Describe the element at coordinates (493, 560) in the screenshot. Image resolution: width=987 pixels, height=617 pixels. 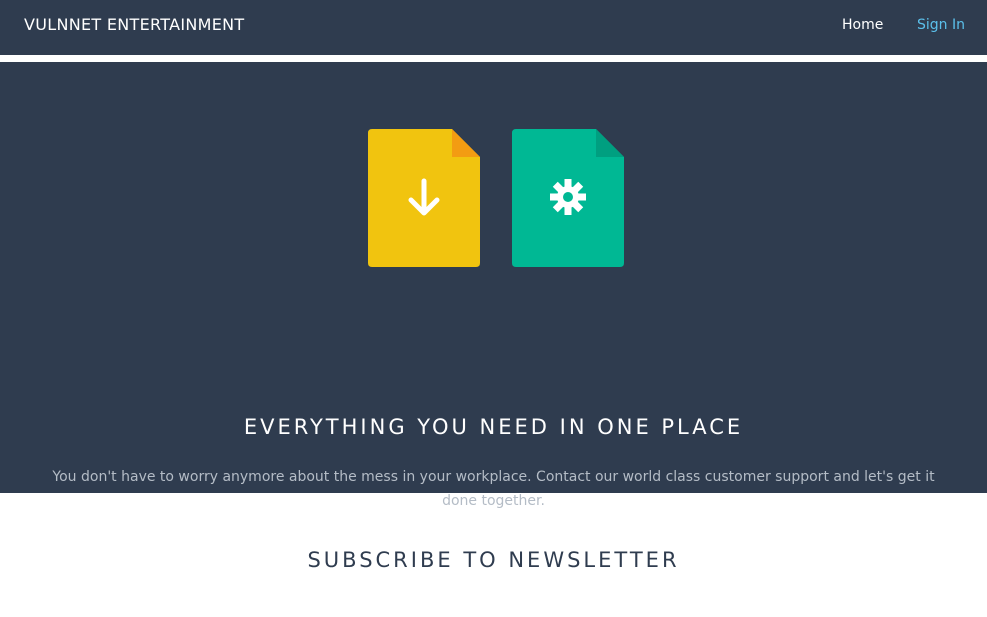
I see `newsletter-heading: SUBSCRIBE TO NEWSLETTER` at that location.